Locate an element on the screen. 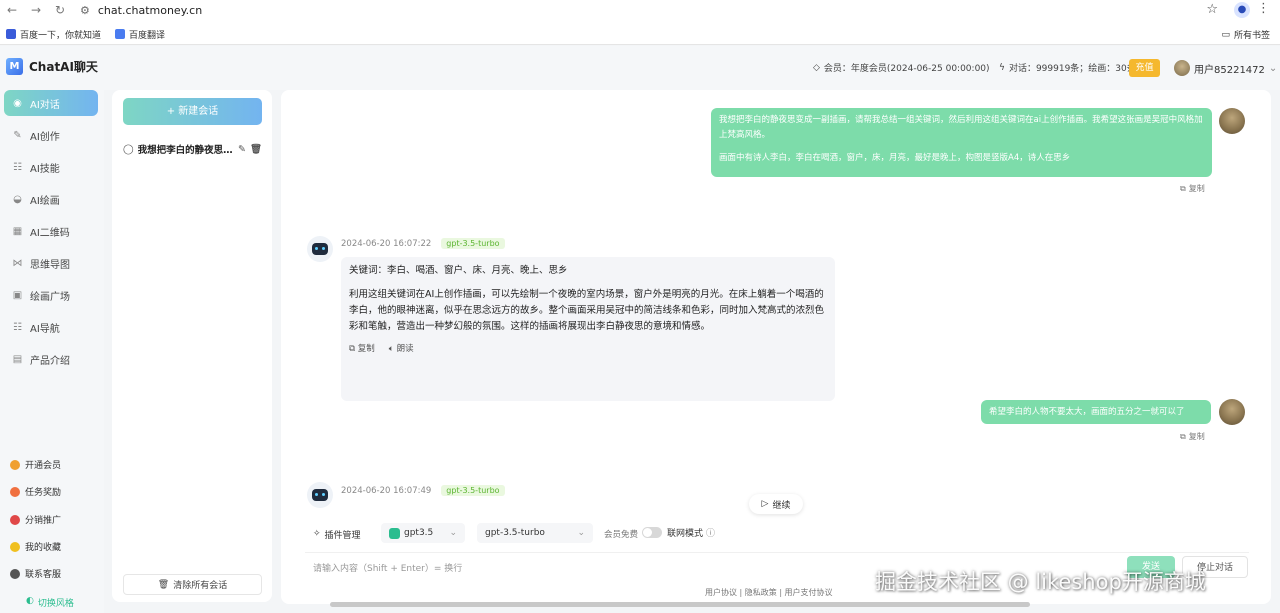 The image size is (1280, 613). distribution-link: 分销推广 is located at coordinates (35, 519).